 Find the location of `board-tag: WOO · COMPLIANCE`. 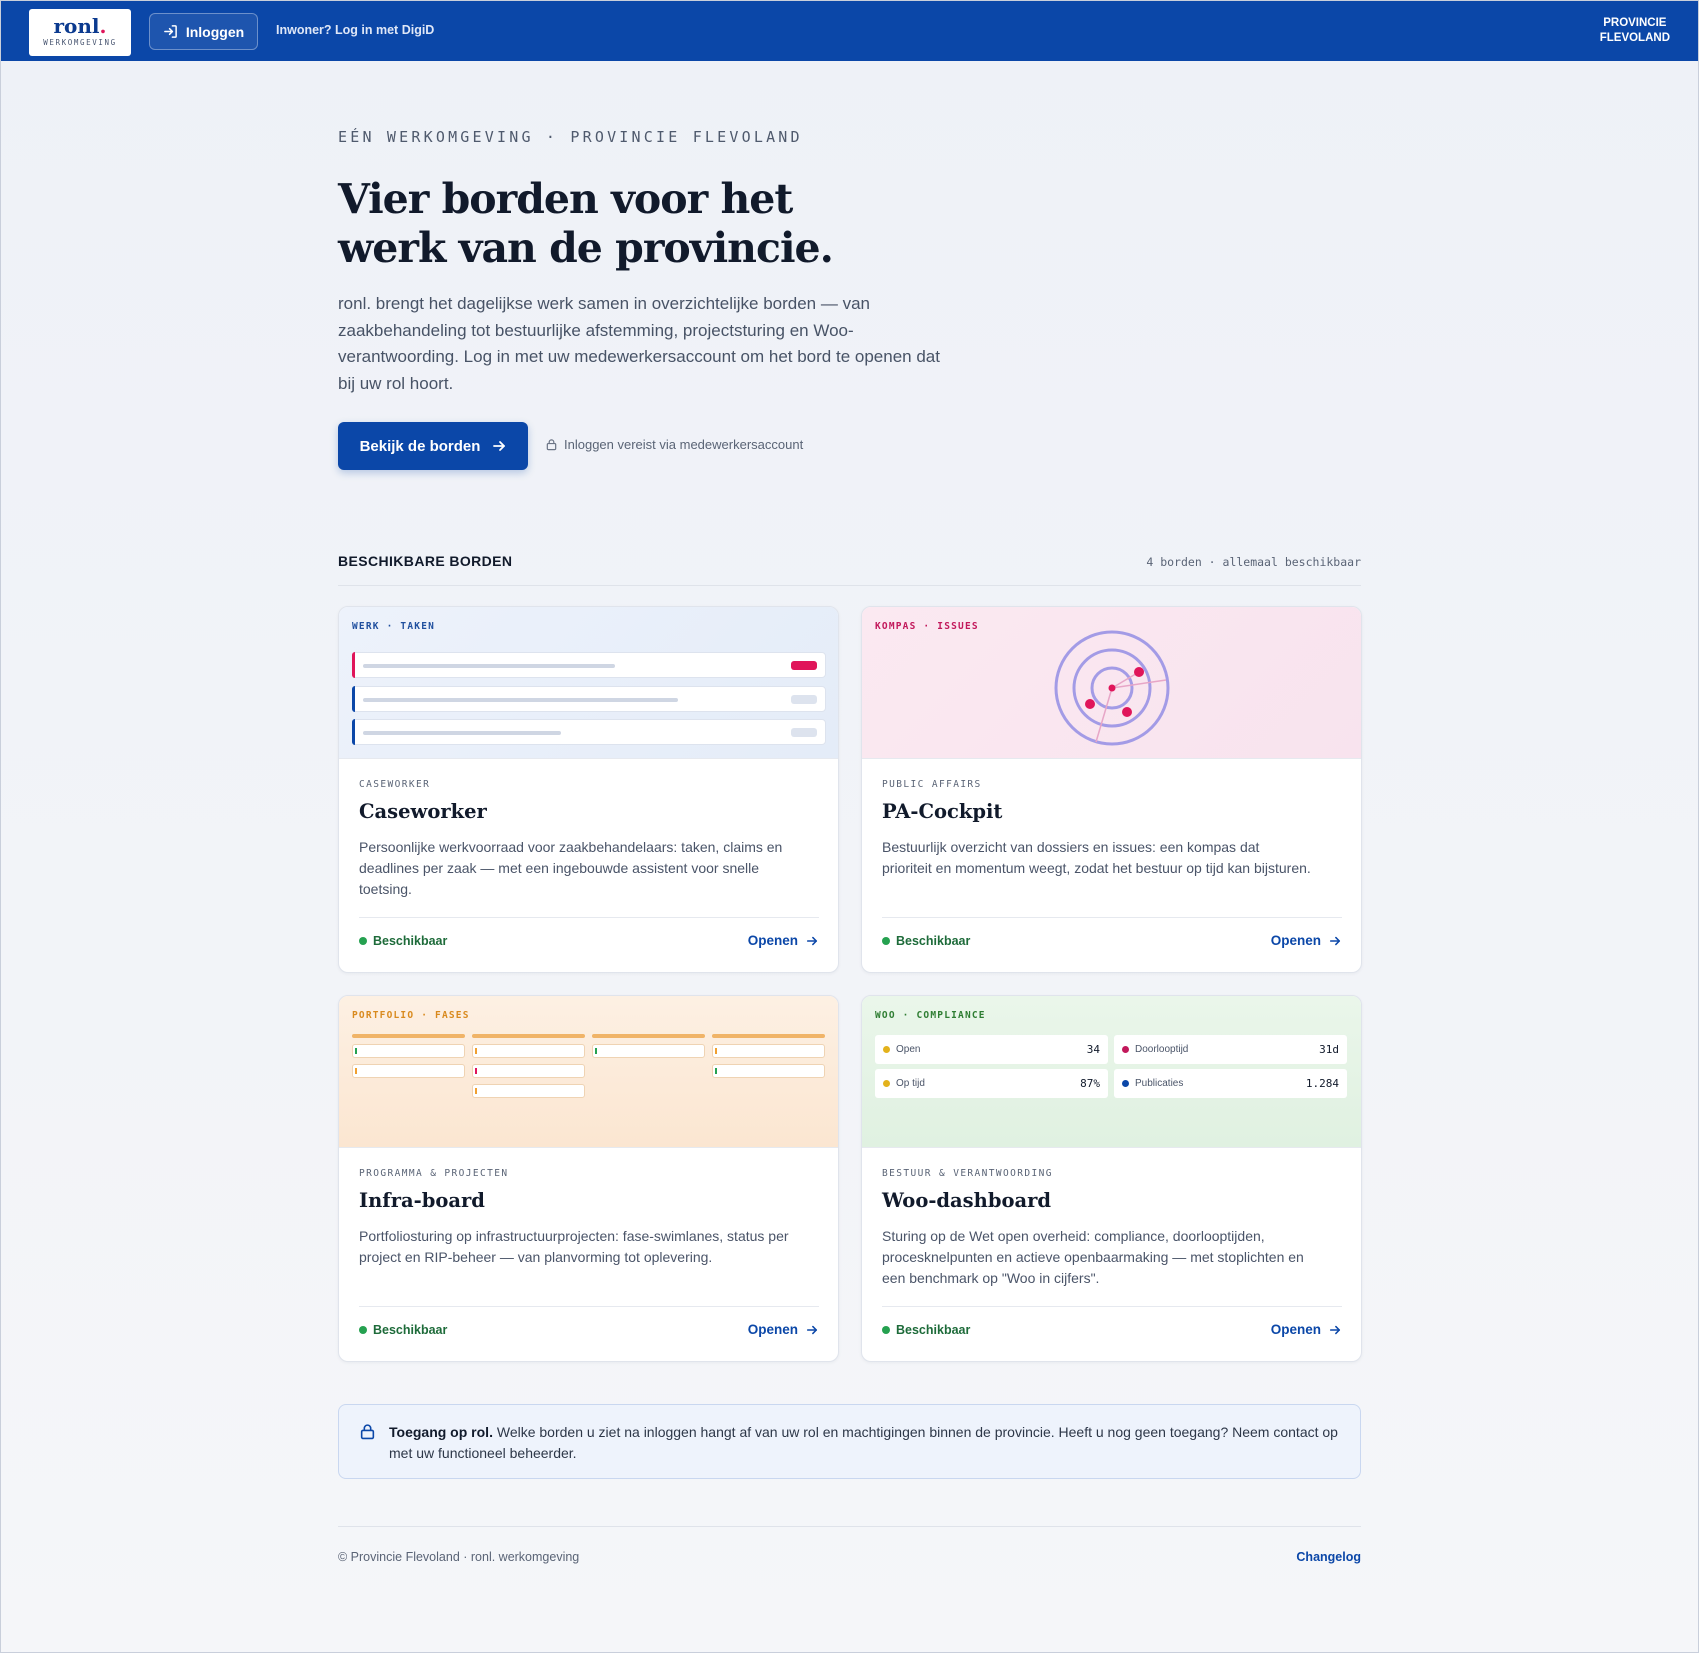

board-tag: WOO · COMPLIANCE is located at coordinates (930, 1015).